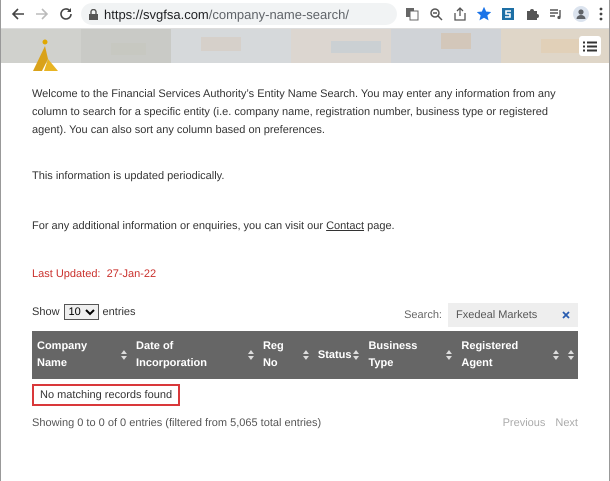  What do you see at coordinates (509, 355) in the screenshot?
I see `column-header: Registered Agent` at bounding box center [509, 355].